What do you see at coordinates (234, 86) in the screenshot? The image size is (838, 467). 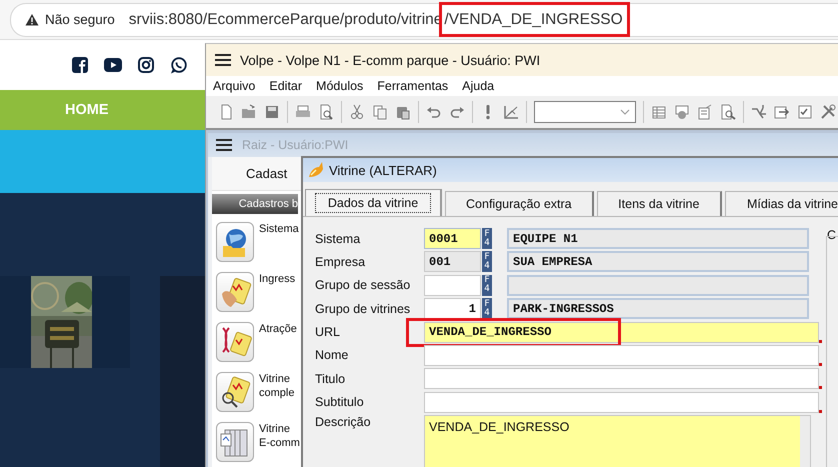 I see `menu-item: Arquivo` at bounding box center [234, 86].